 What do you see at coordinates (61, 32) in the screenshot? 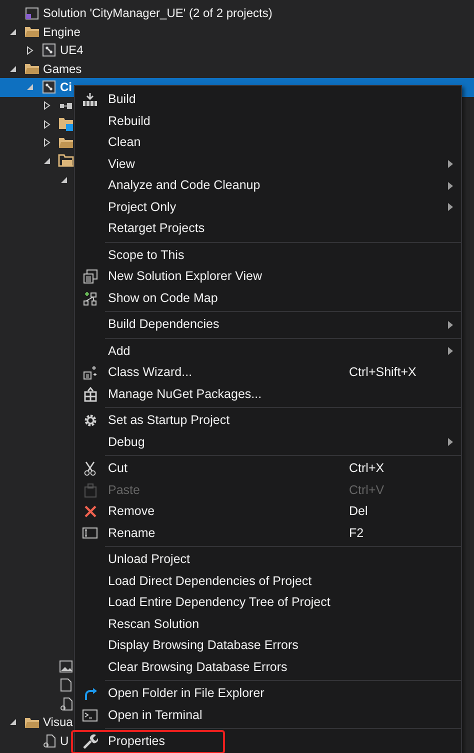
I see `tree-item-label: Engine` at bounding box center [61, 32].